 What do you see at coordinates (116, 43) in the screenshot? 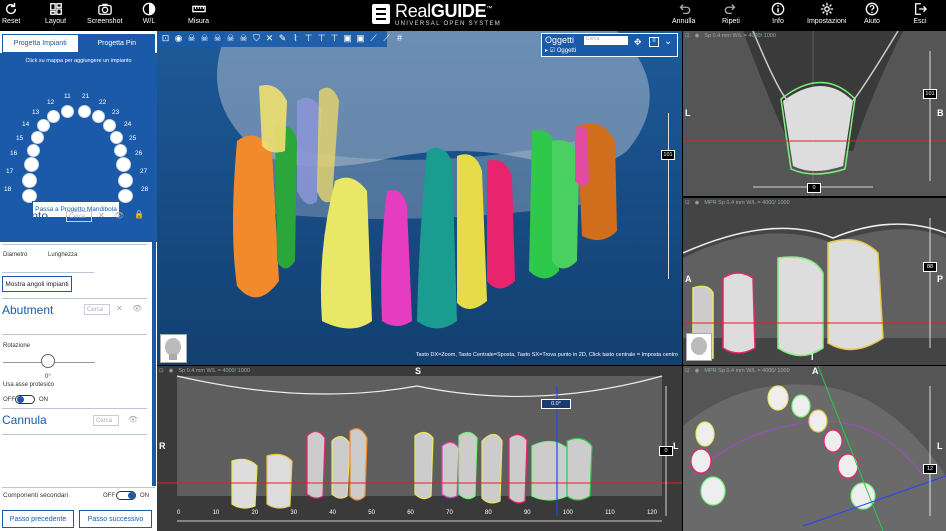
I see `tab-pin: Progetta Pin` at bounding box center [116, 43].